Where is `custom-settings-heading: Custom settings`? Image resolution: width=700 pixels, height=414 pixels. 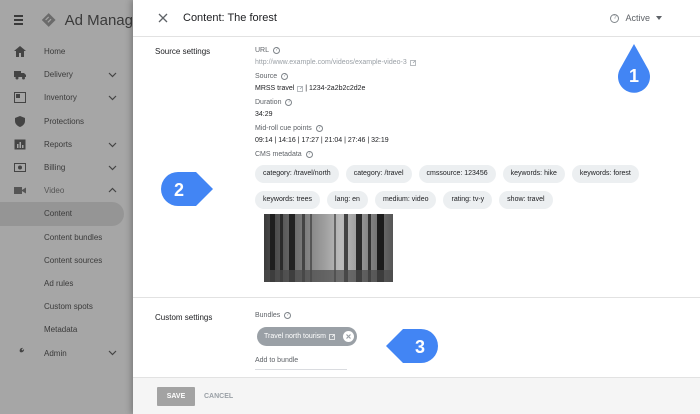
custom-settings-heading: Custom settings is located at coordinates (184, 317).